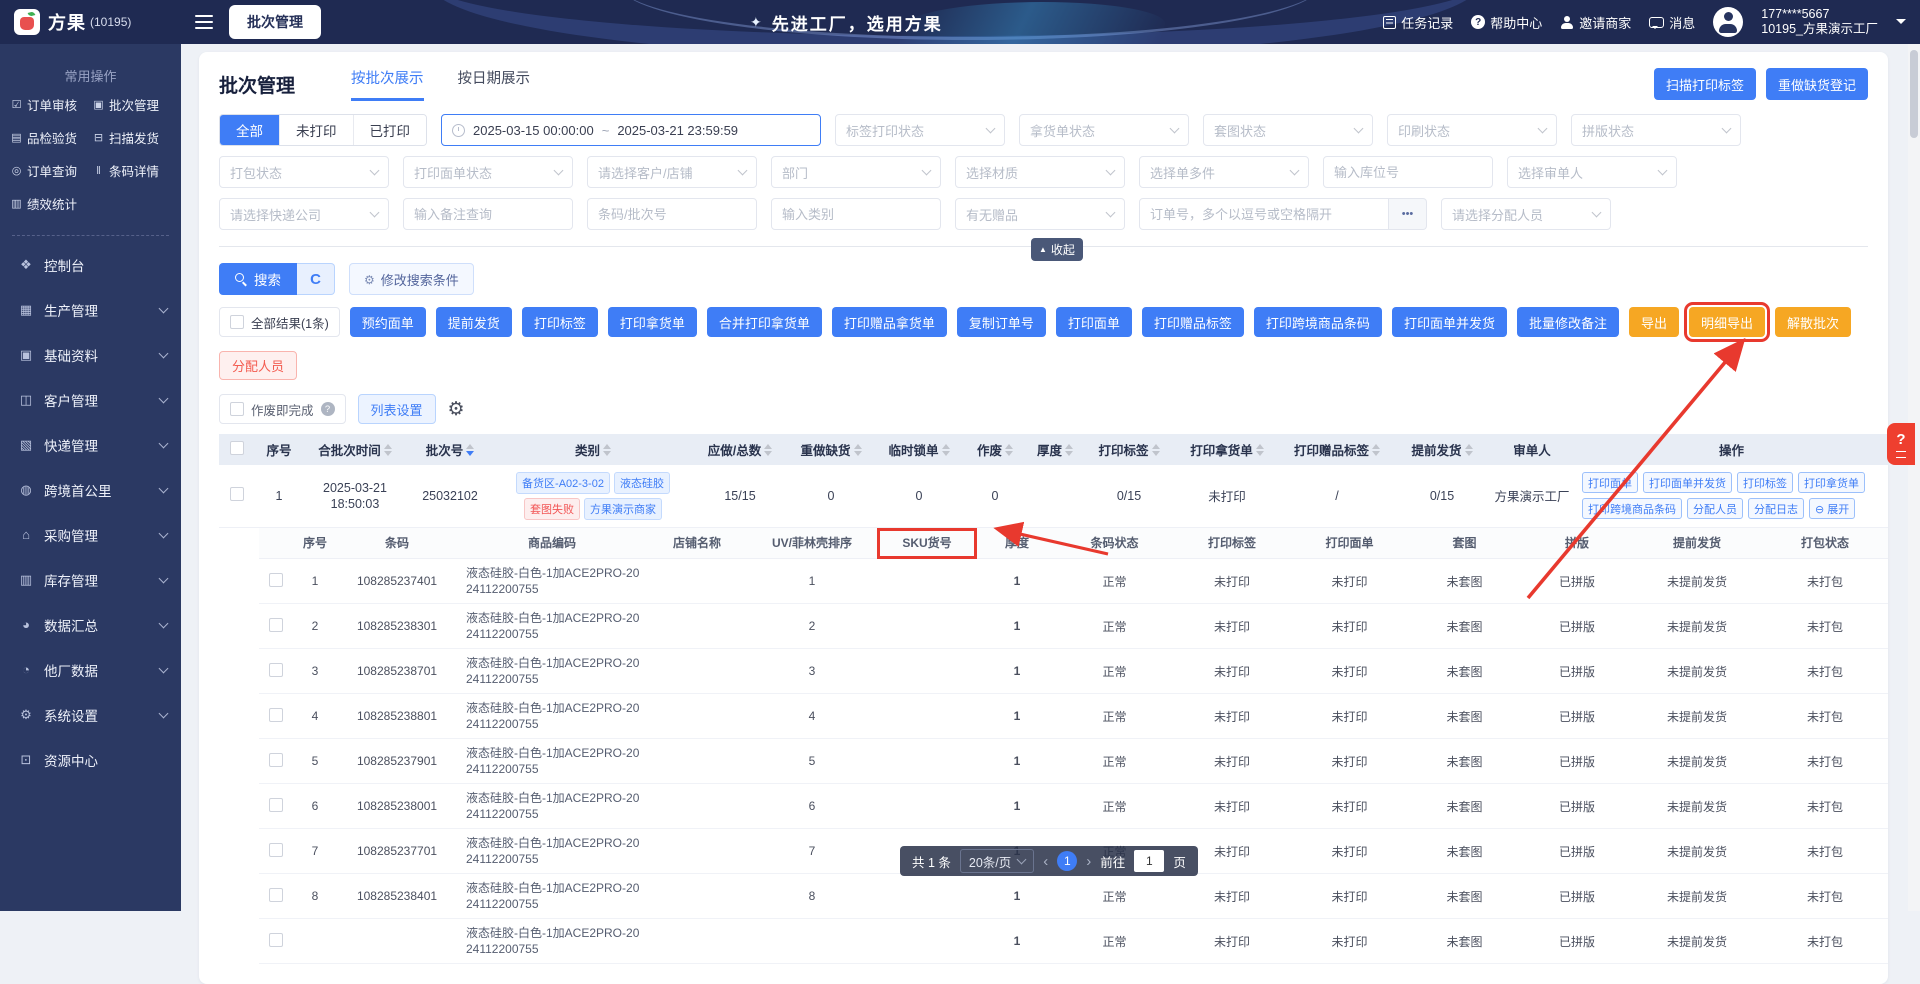 Image resolution: width=1920 pixels, height=984 pixels. Describe the element at coordinates (1055, 449) in the screenshot. I see `batch-table-header: 厚度` at that location.